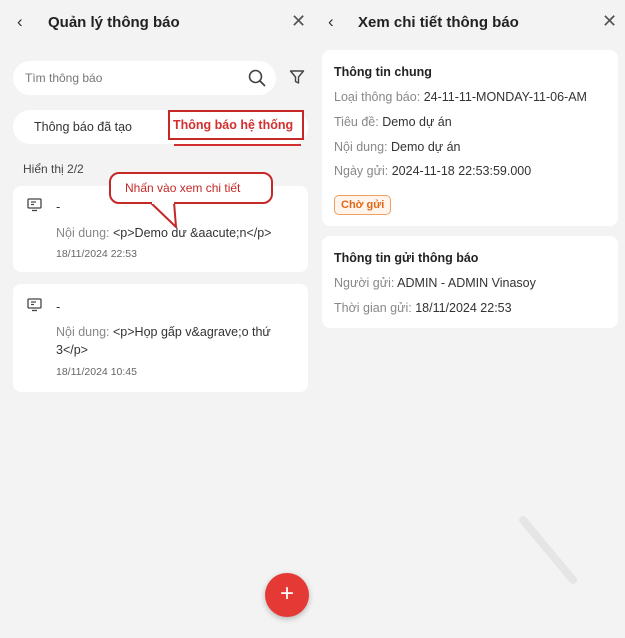 This screenshot has width=625, height=638. I want to click on sender-row: Người gửi: ADMIN - ADMIN Vinasoy, so click(435, 283).